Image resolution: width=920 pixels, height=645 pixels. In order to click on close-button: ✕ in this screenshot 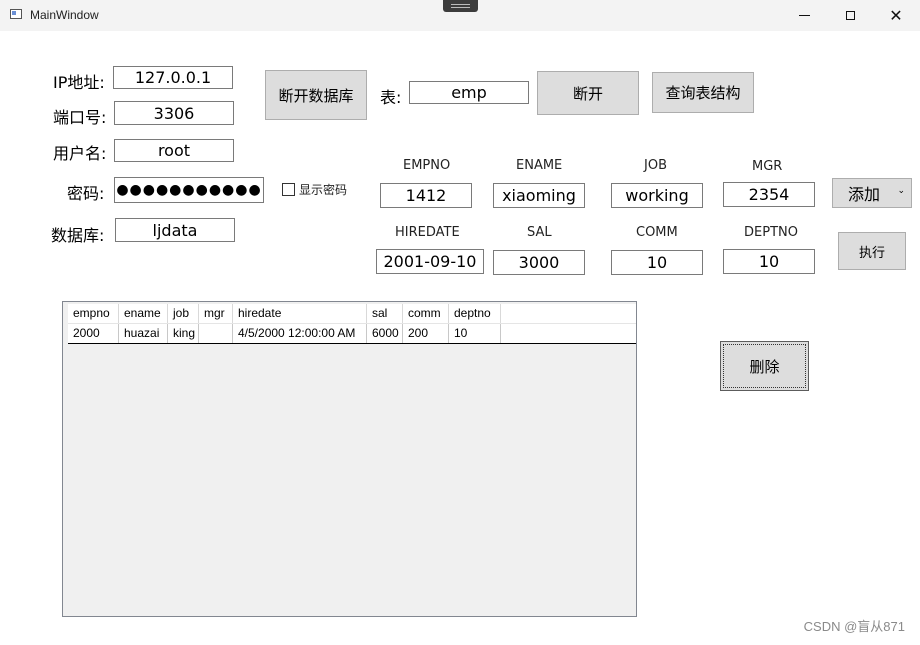, I will do `click(896, 15)`.